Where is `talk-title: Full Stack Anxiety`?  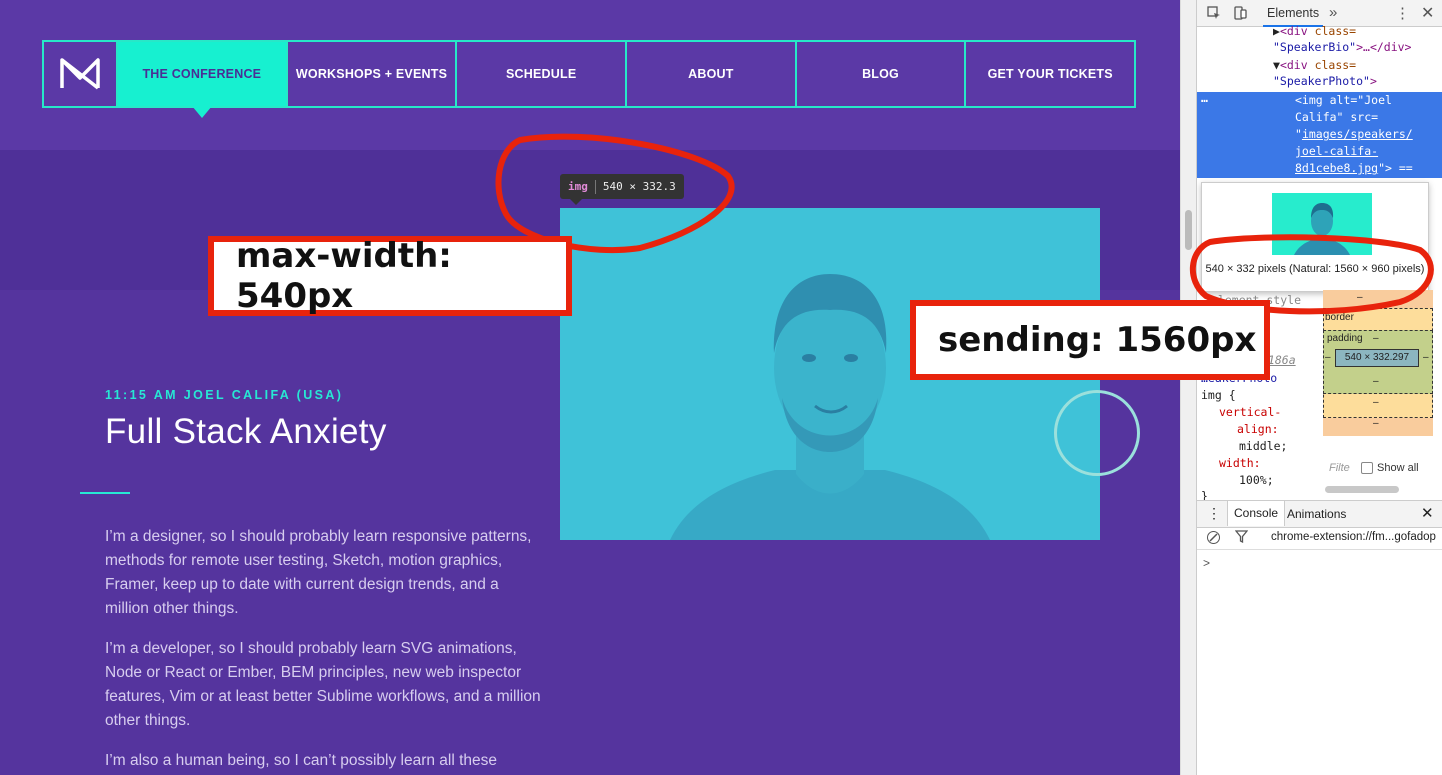
talk-title: Full Stack Anxiety is located at coordinates (246, 431).